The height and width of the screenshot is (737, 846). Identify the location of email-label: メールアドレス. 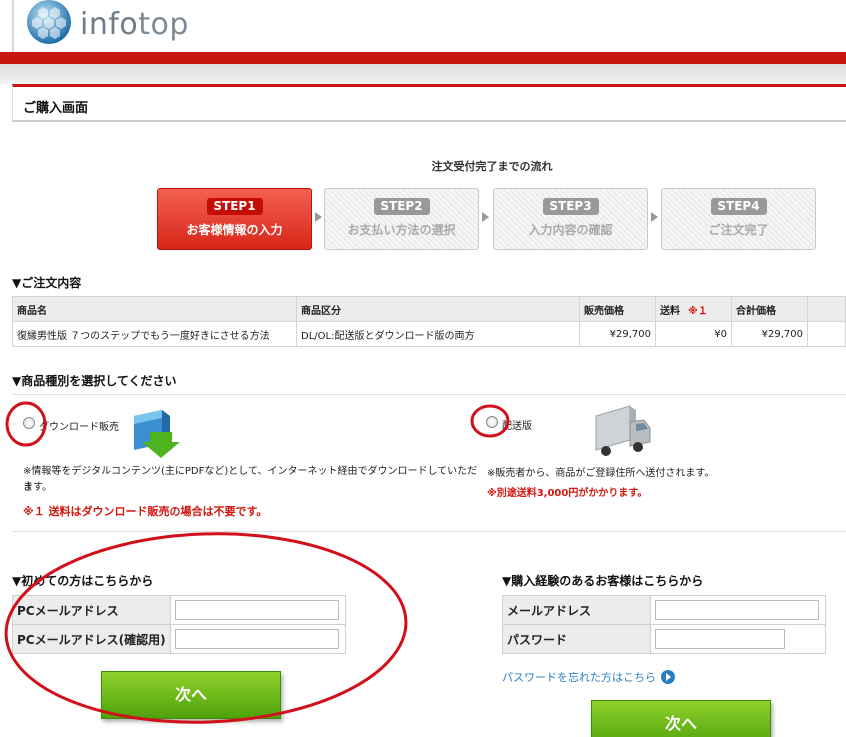
(576, 610).